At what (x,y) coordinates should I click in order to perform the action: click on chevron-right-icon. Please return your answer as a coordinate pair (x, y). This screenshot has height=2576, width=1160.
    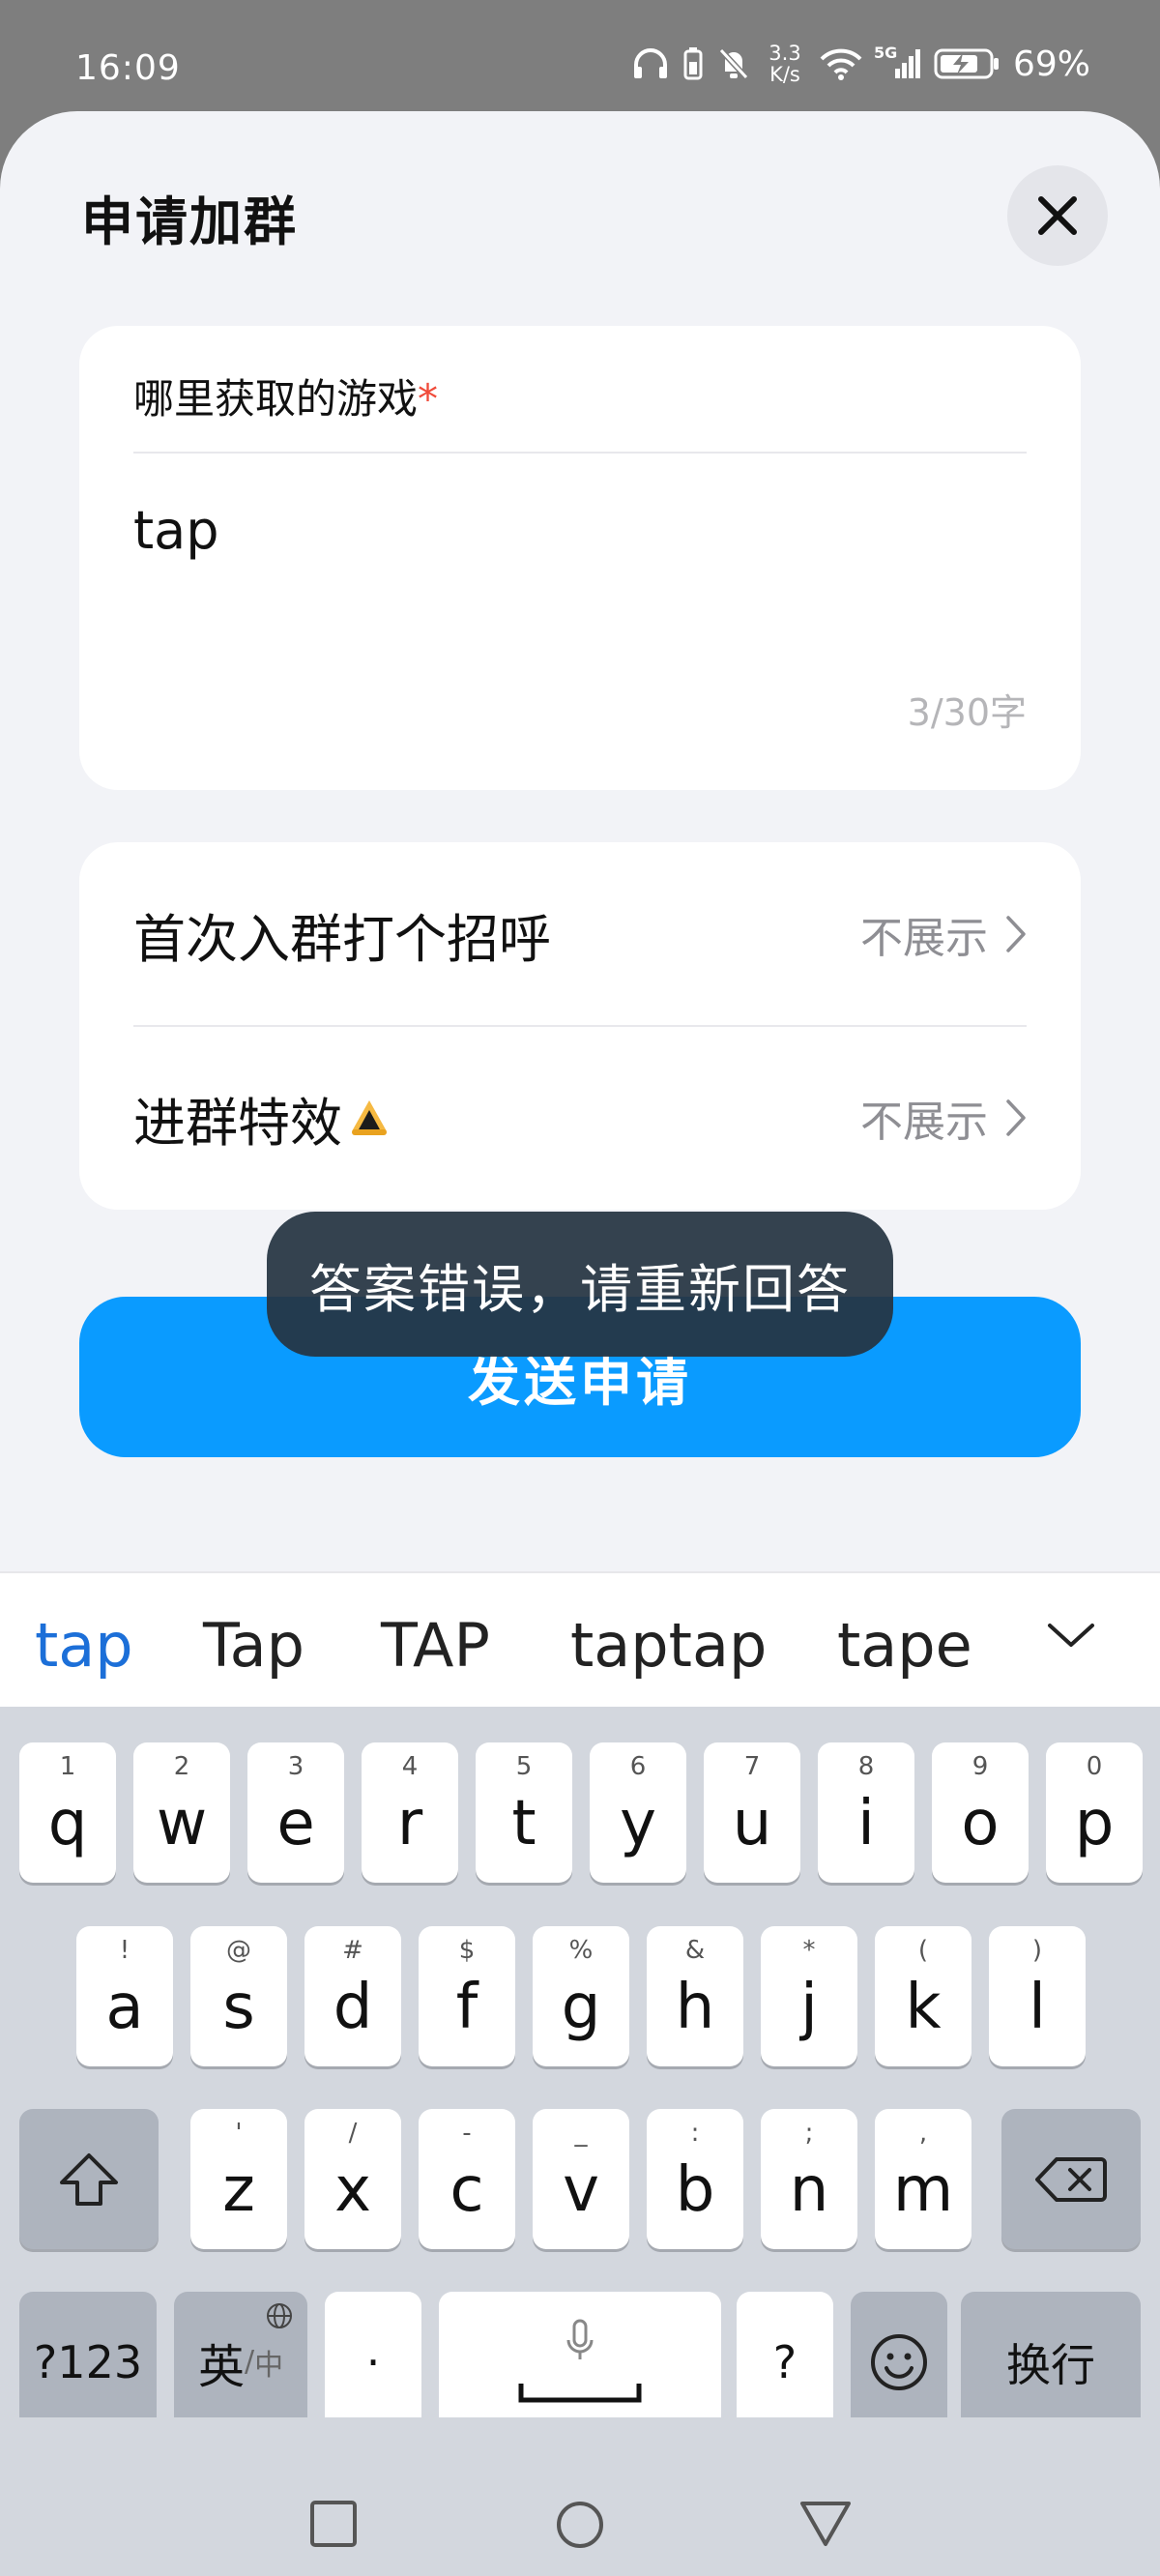
    Looking at the image, I should click on (1016, 934).